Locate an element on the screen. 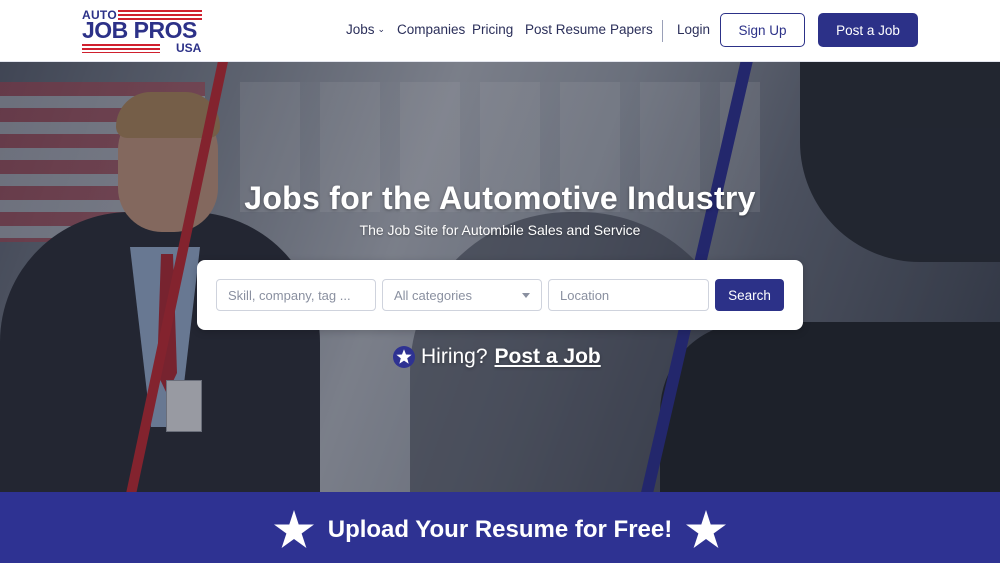 This screenshot has width=1000, height=563. site-logo: AUTO JOB PROS USA is located at coordinates (143, 31).